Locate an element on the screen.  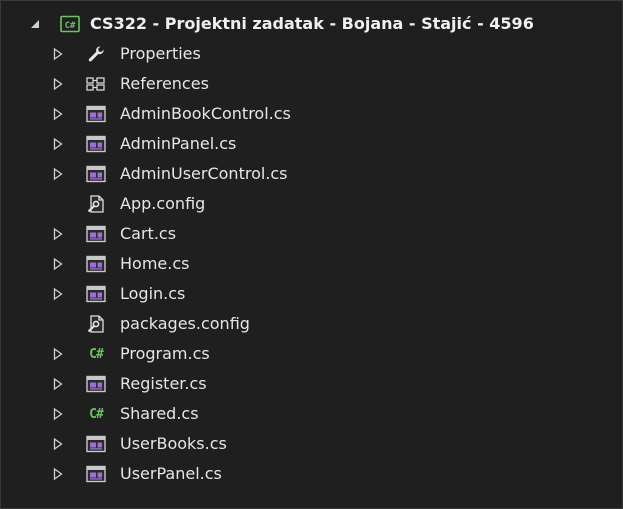
tree-item: UserBooks.cs is located at coordinates (311, 444).